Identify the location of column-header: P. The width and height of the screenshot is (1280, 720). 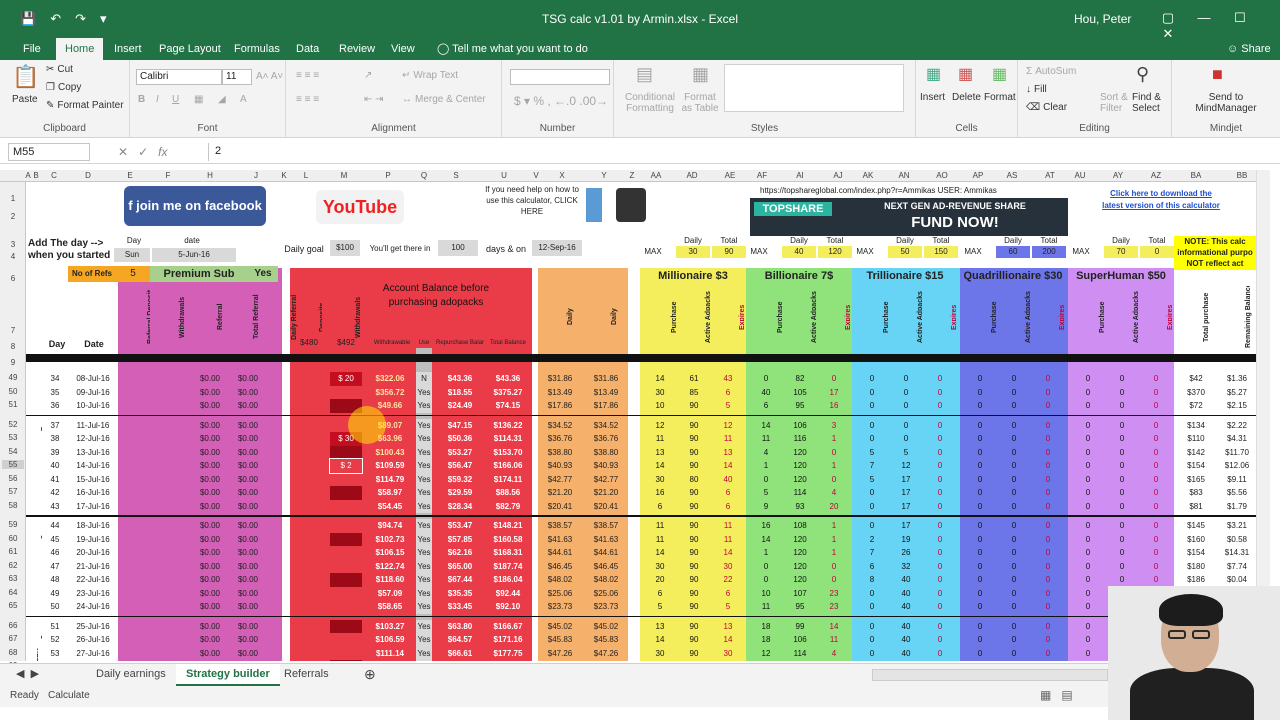
(388, 175).